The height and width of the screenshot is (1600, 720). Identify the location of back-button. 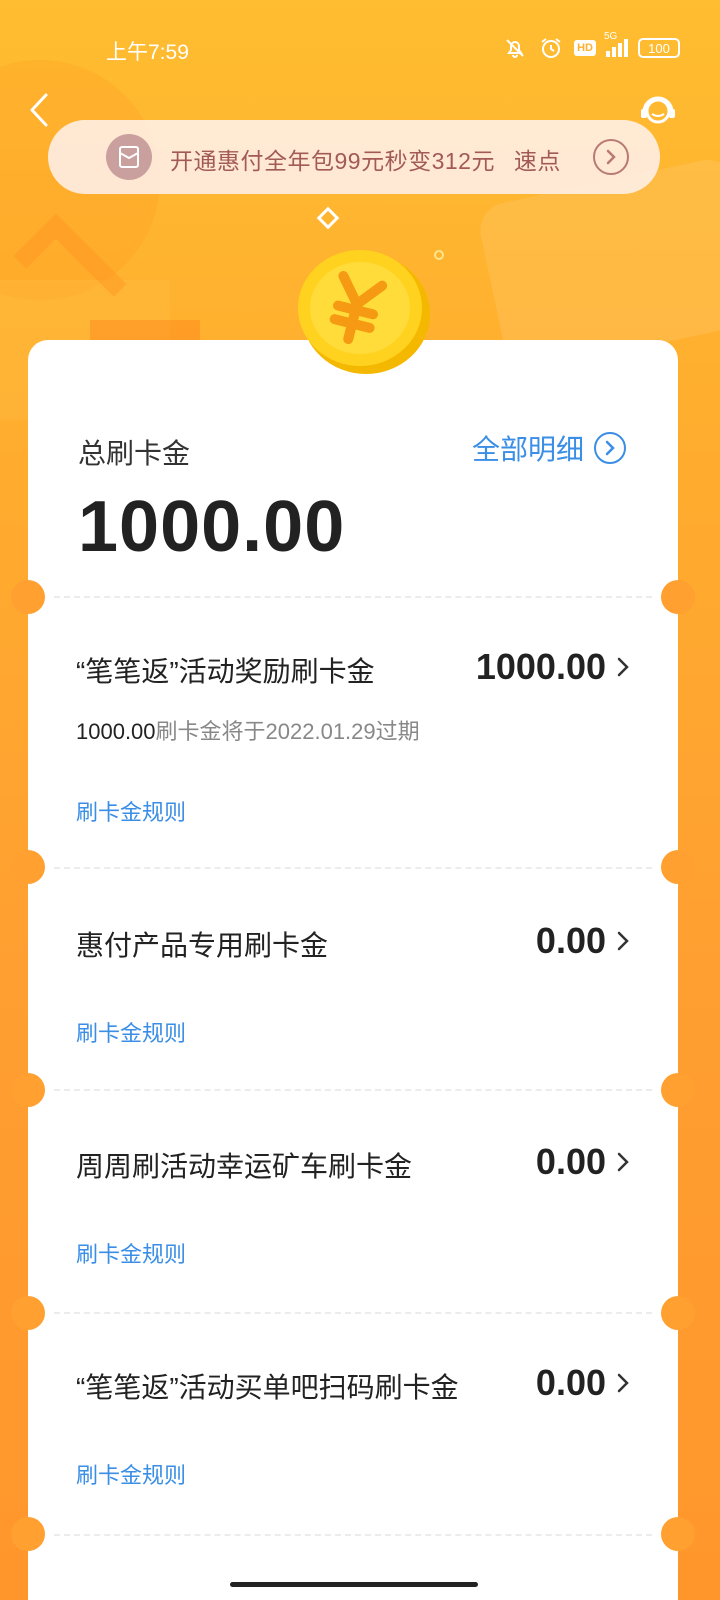
(40, 110).